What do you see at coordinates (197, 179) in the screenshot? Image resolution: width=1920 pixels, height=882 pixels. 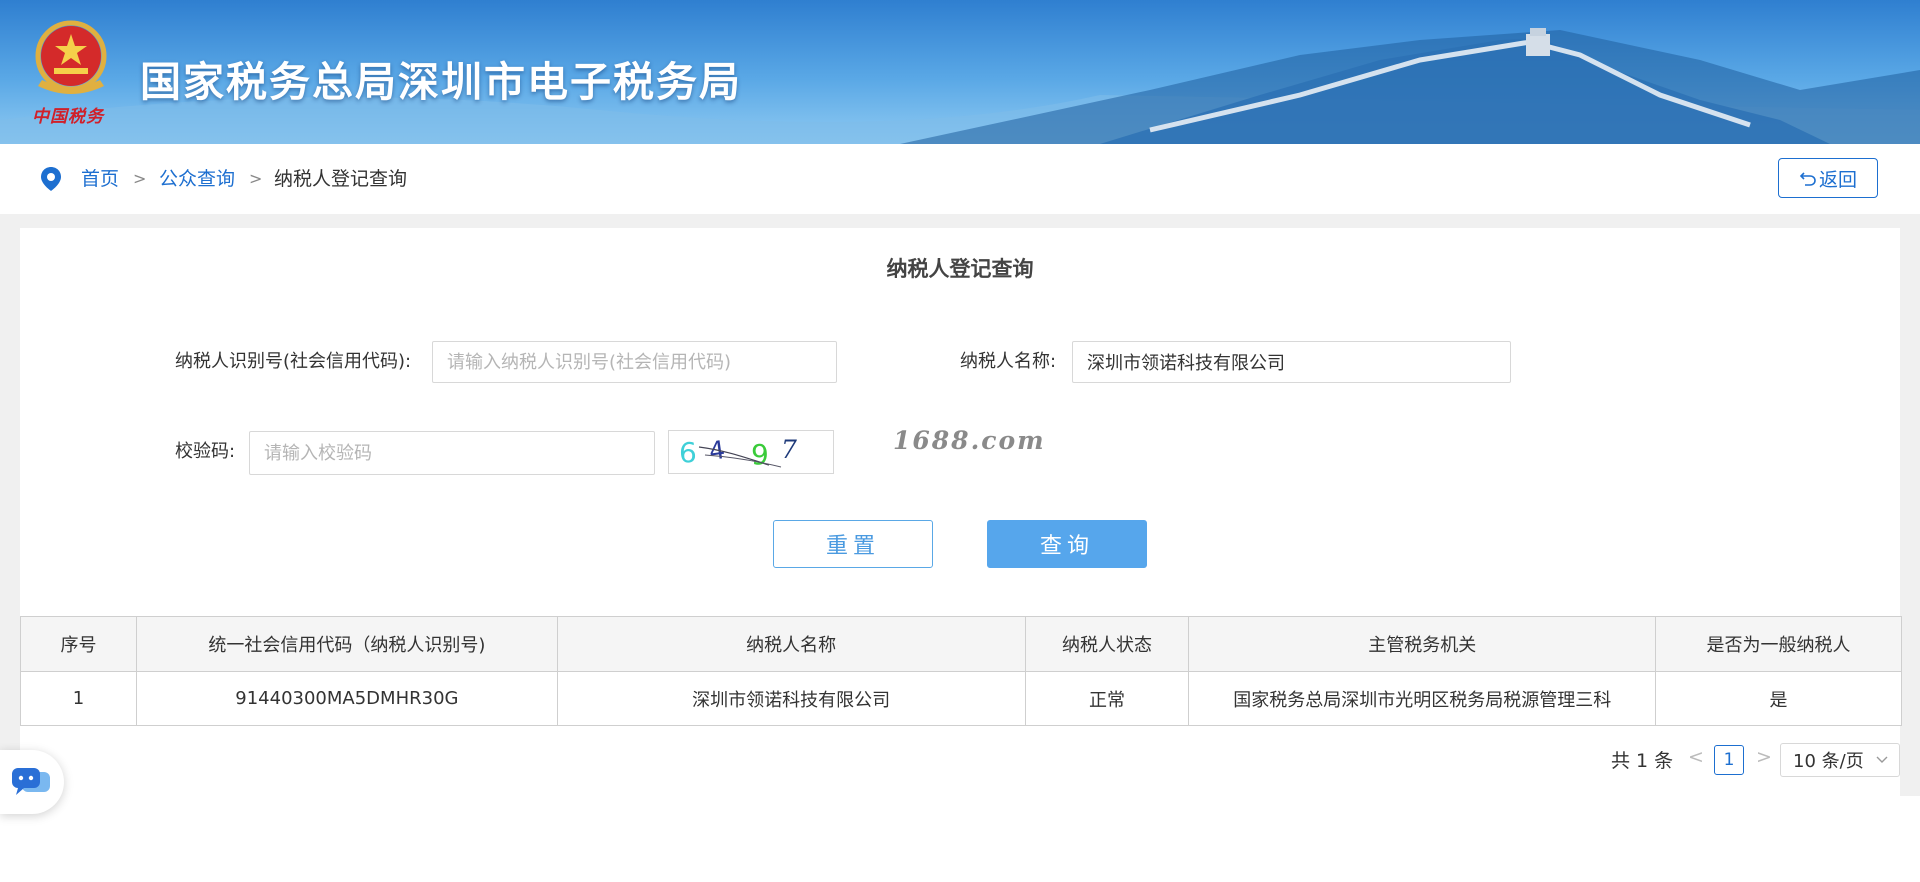 I see `breadcrumb-public-query-link: 公众查询` at bounding box center [197, 179].